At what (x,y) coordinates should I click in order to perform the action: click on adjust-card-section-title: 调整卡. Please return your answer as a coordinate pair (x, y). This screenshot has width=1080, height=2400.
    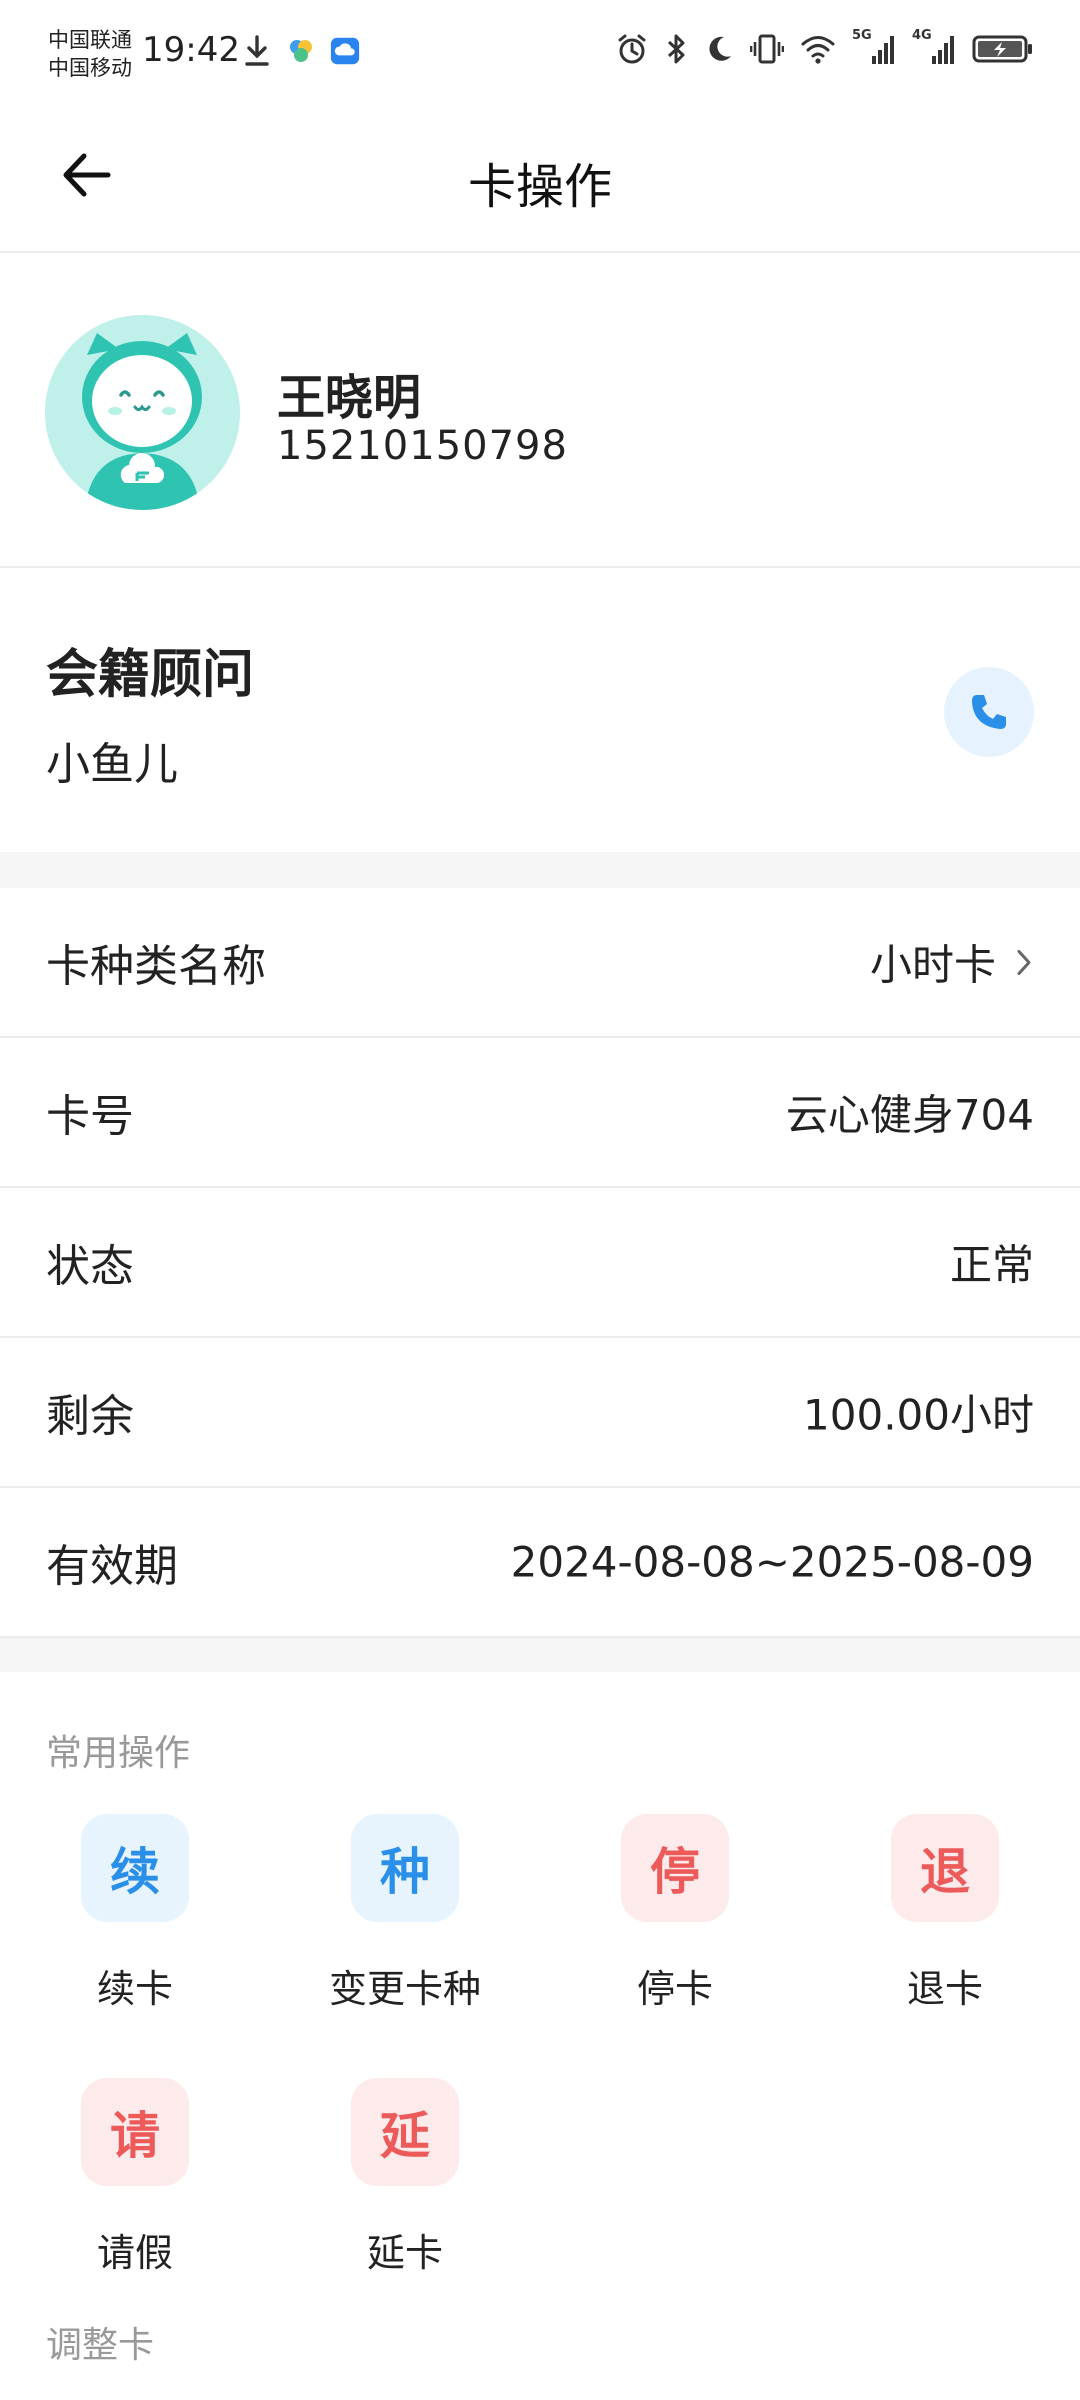
    Looking at the image, I should click on (100, 2345).